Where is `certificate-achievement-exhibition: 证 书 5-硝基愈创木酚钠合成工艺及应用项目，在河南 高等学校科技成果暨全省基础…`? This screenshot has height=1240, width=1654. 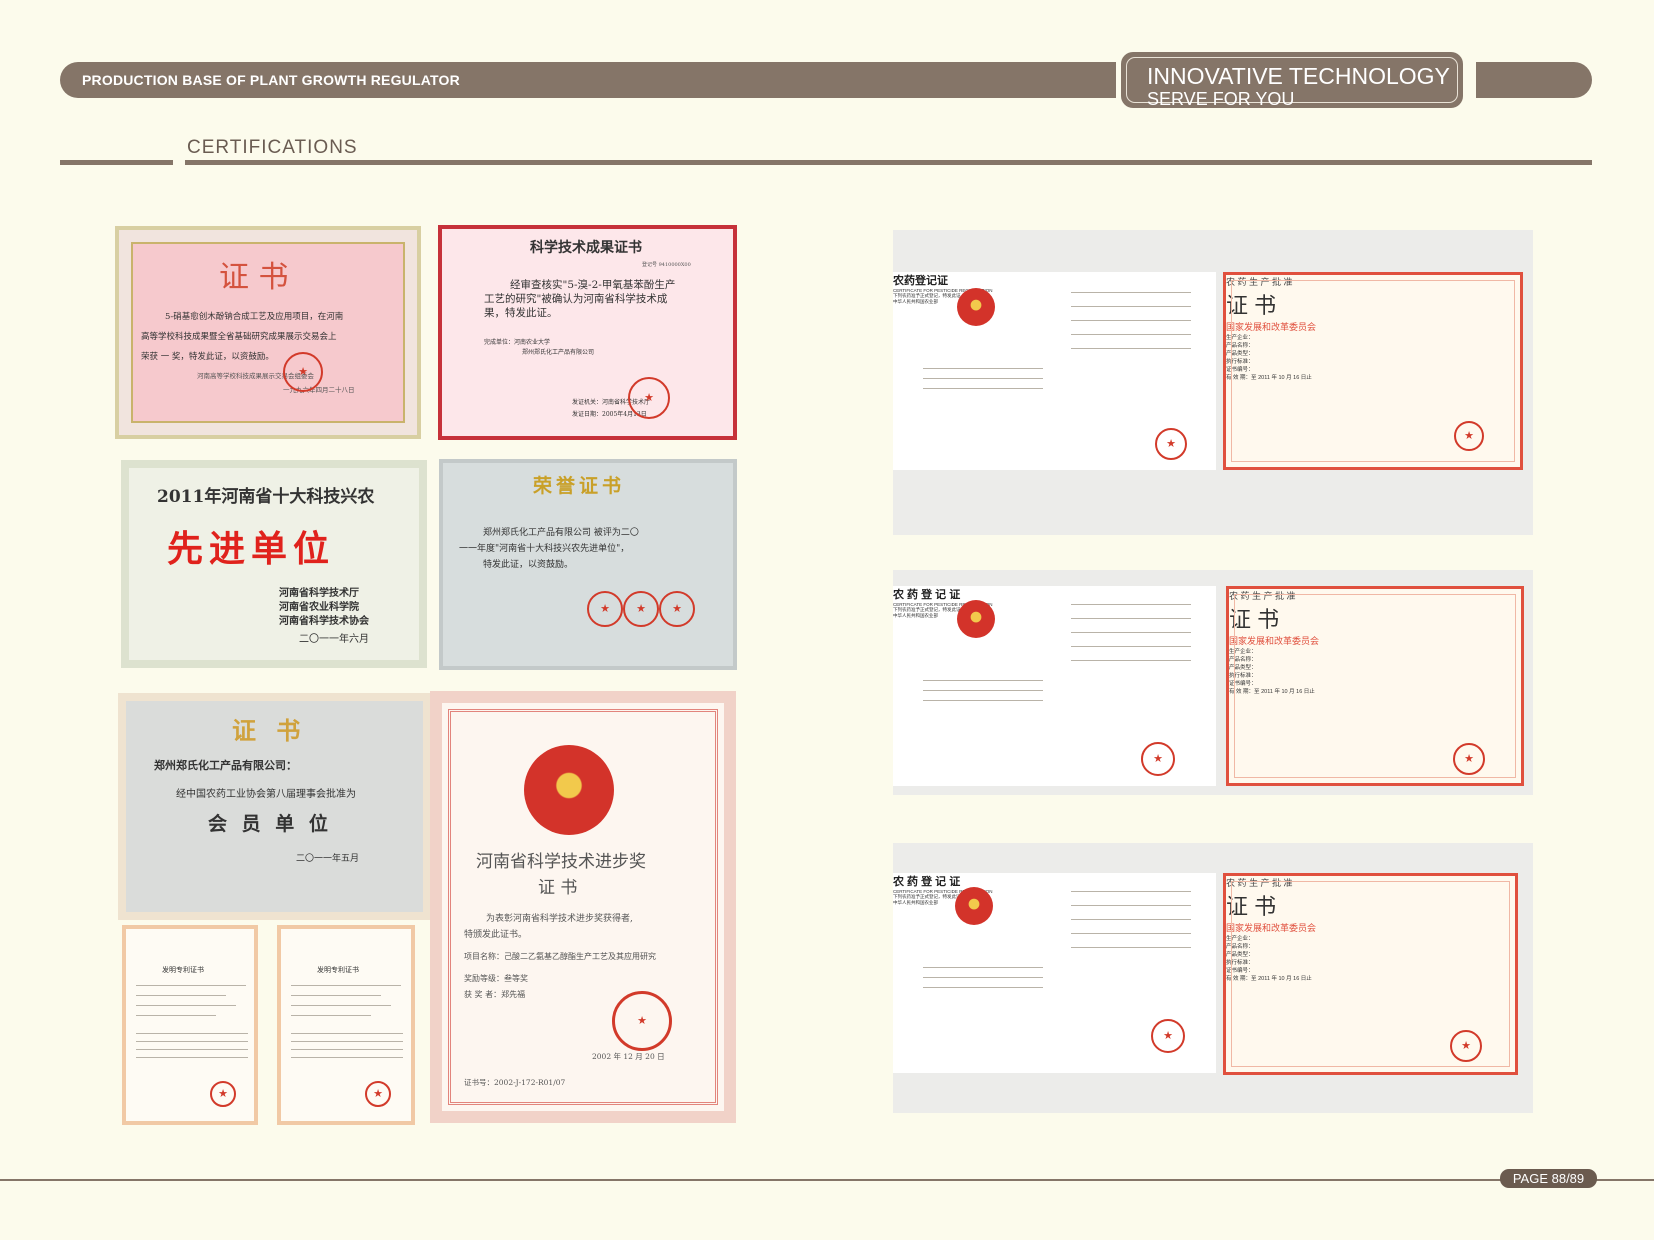
certificate-achievement-exhibition: 证 书 5-硝基愈创木酚钠合成工艺及应用项目，在河南 高等学校科技成果暨全省基础… is located at coordinates (268, 332).